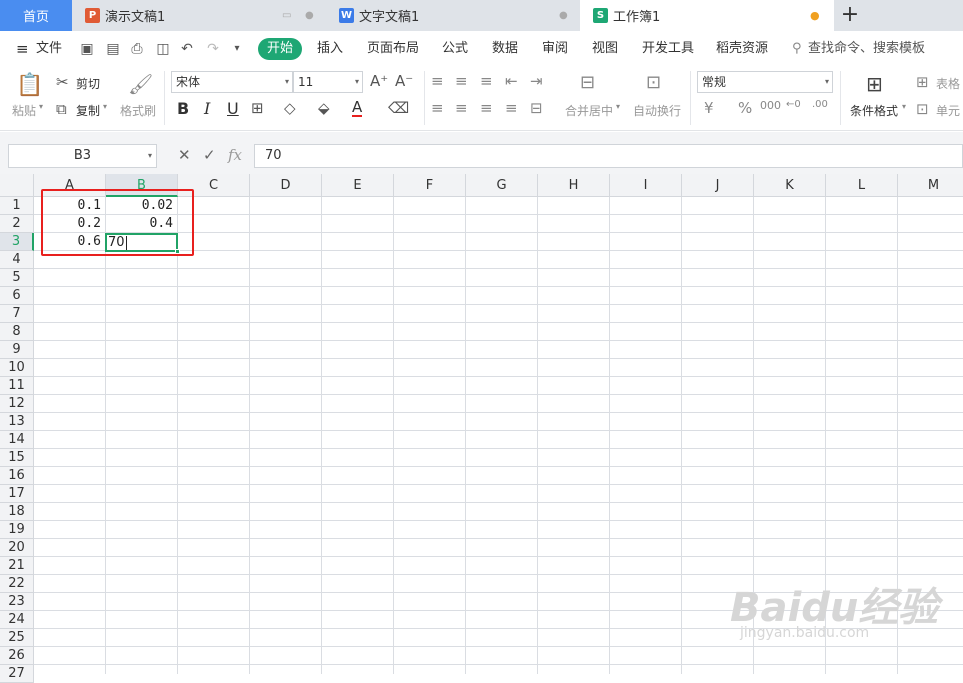 This screenshot has width=963, height=683. Describe the element at coordinates (17, 494) in the screenshot. I see `row-header-17: 17` at that location.